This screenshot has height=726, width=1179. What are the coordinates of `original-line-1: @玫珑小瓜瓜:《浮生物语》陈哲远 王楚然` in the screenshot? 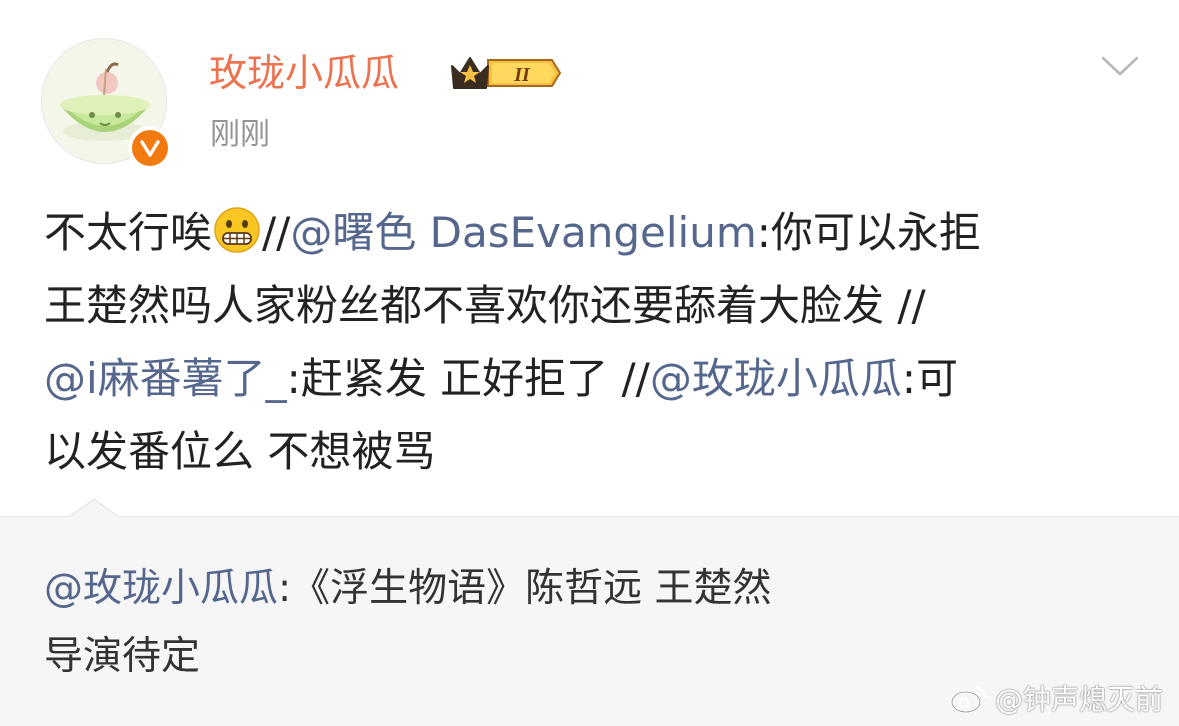 It's located at (594, 589).